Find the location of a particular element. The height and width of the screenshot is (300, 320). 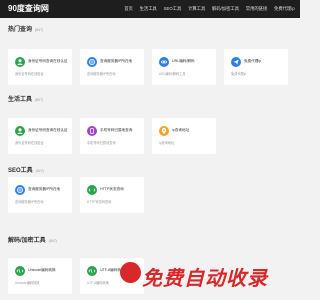

site-logo: 90度查询网 is located at coordinates (28, 9).